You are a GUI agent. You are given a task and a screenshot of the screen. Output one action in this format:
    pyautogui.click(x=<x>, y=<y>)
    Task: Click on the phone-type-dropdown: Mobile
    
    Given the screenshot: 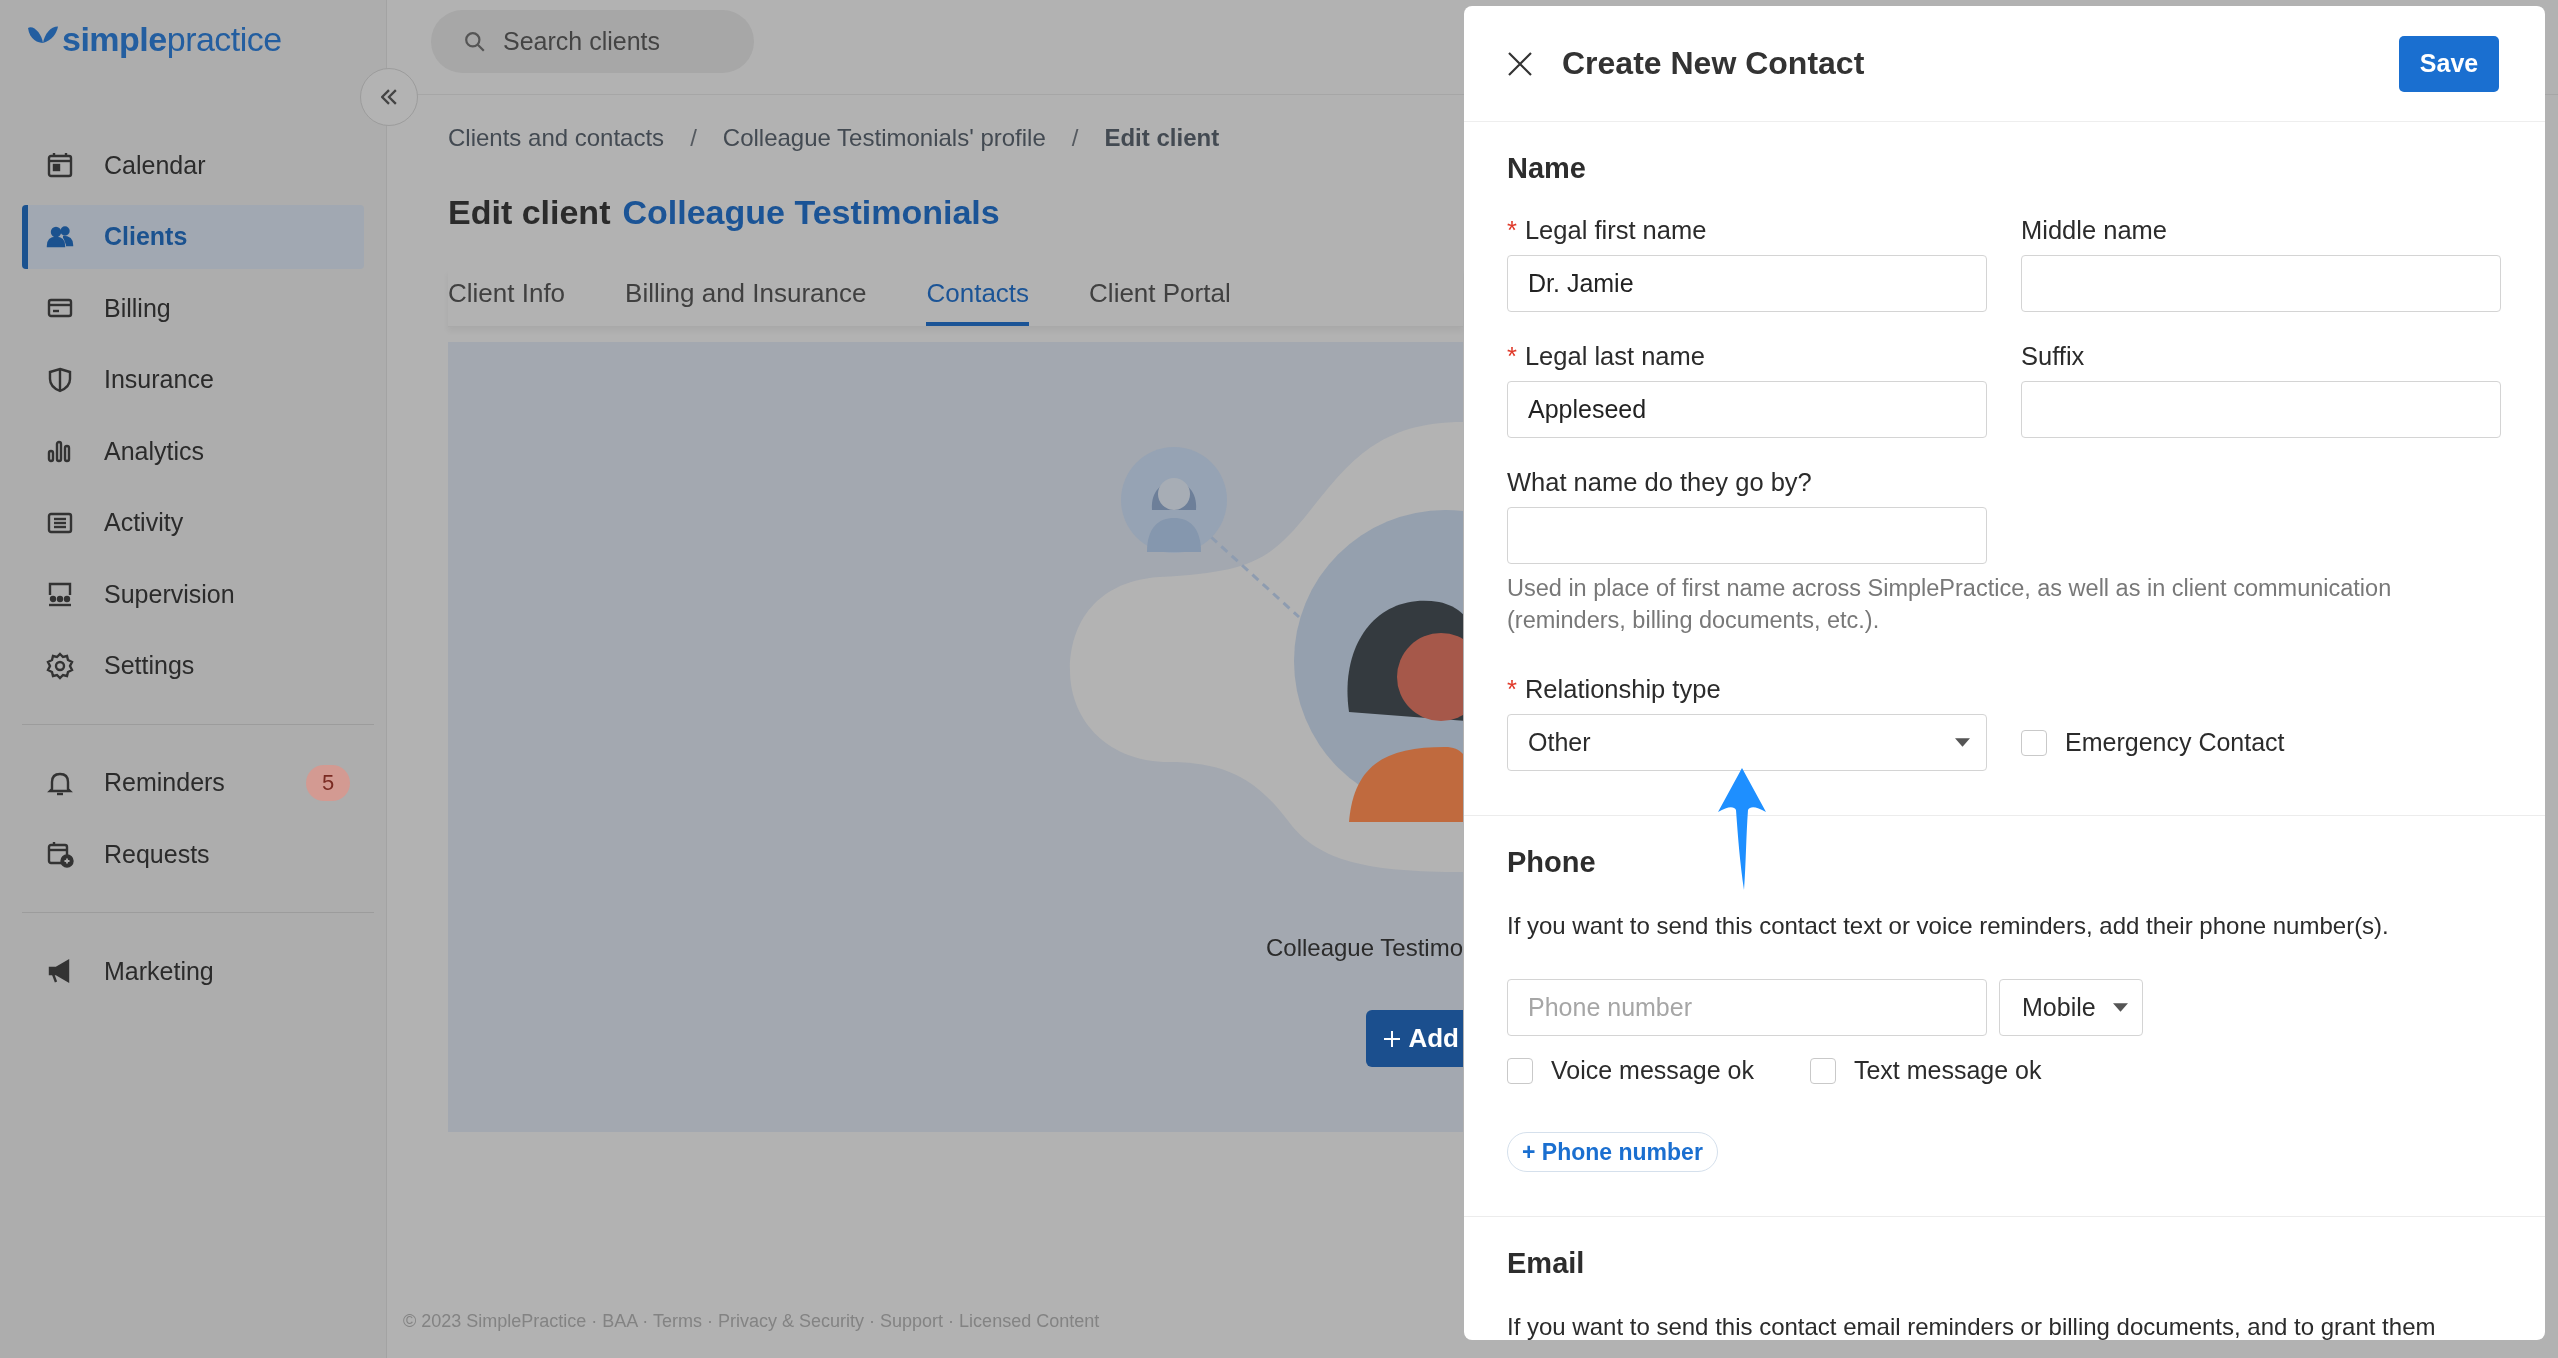 What is the action you would take?
    pyautogui.click(x=2071, y=1007)
    